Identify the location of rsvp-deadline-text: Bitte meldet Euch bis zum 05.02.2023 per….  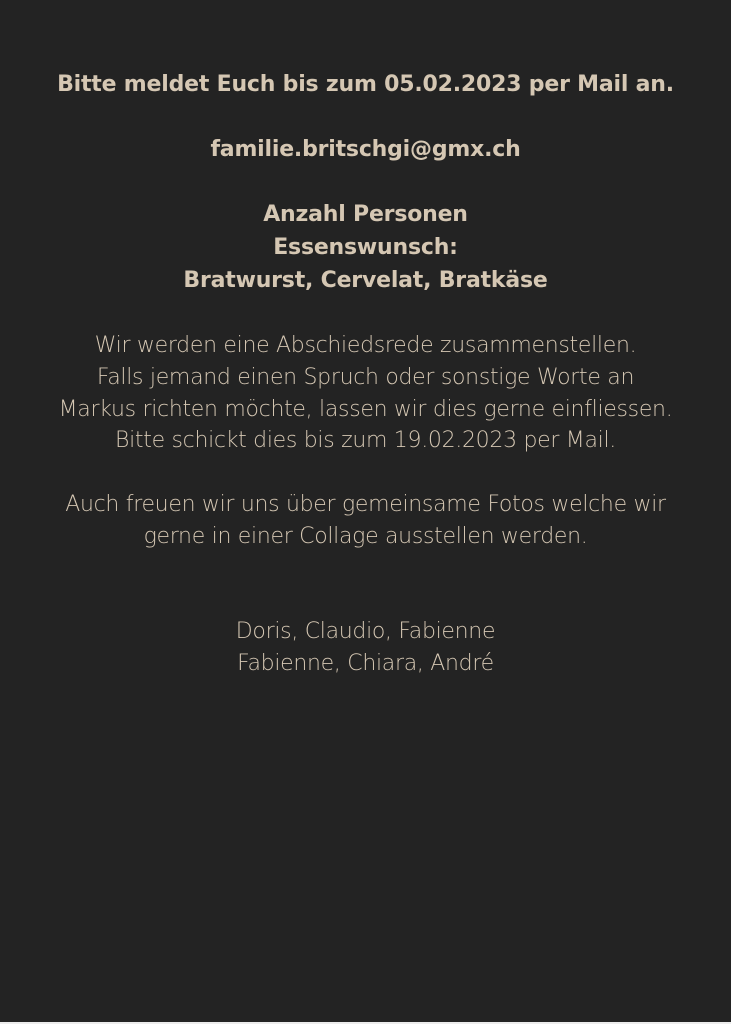
(365, 84).